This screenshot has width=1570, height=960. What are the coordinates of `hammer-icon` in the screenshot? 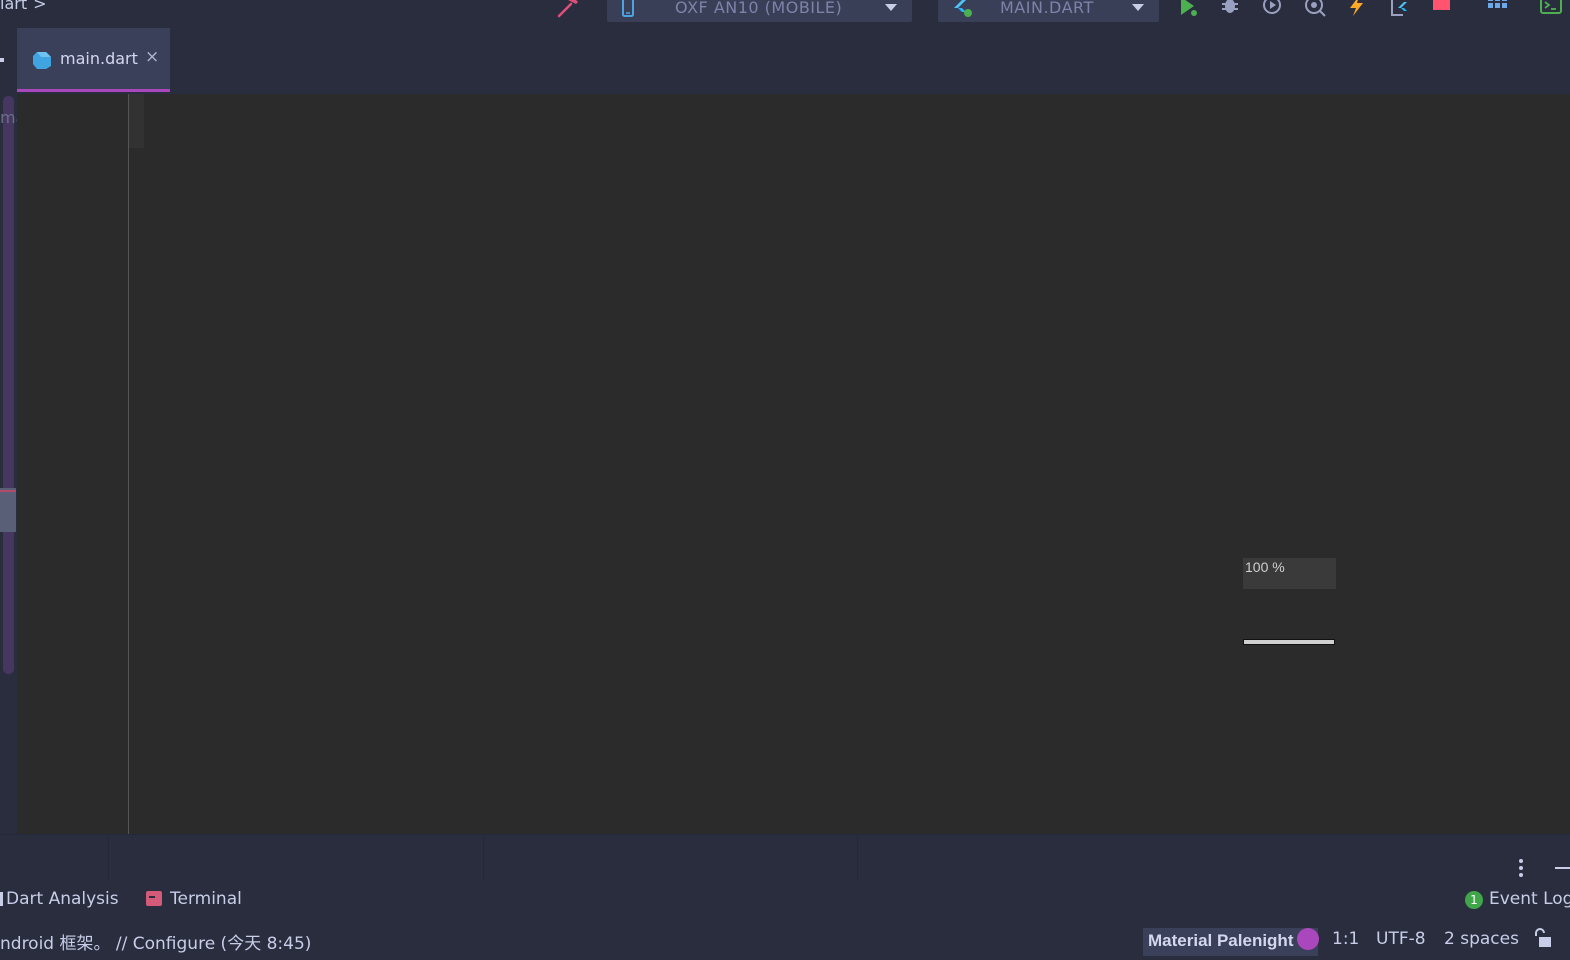 It's located at (568, 9).